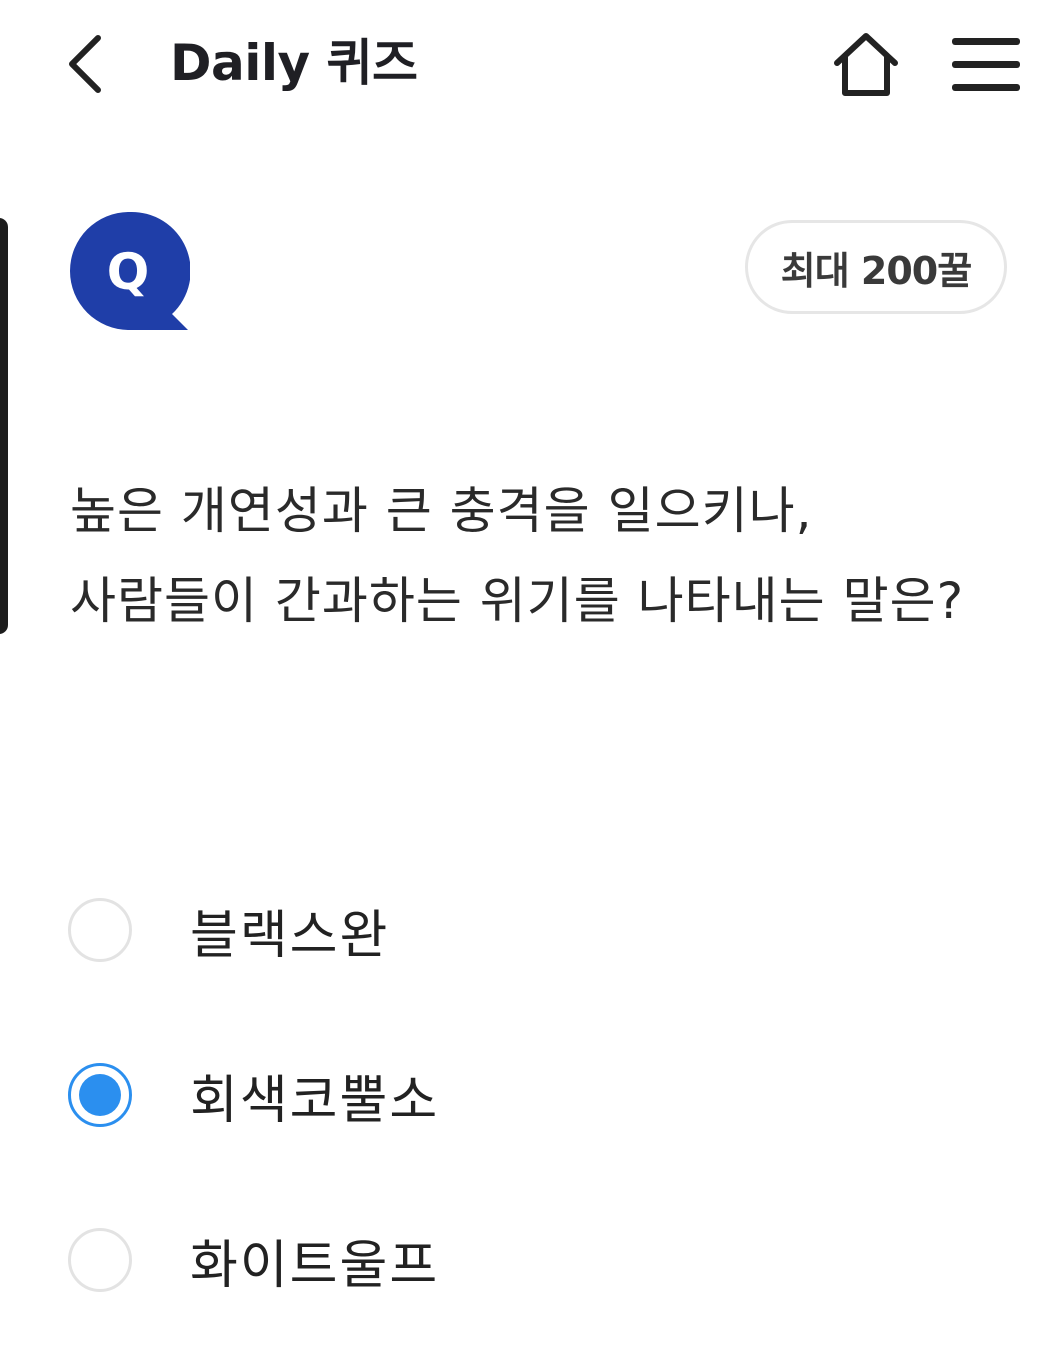 Image resolution: width=1058 pixels, height=1360 pixels. What do you see at coordinates (538, 930) in the screenshot?
I see `option-1: 블랙스완` at bounding box center [538, 930].